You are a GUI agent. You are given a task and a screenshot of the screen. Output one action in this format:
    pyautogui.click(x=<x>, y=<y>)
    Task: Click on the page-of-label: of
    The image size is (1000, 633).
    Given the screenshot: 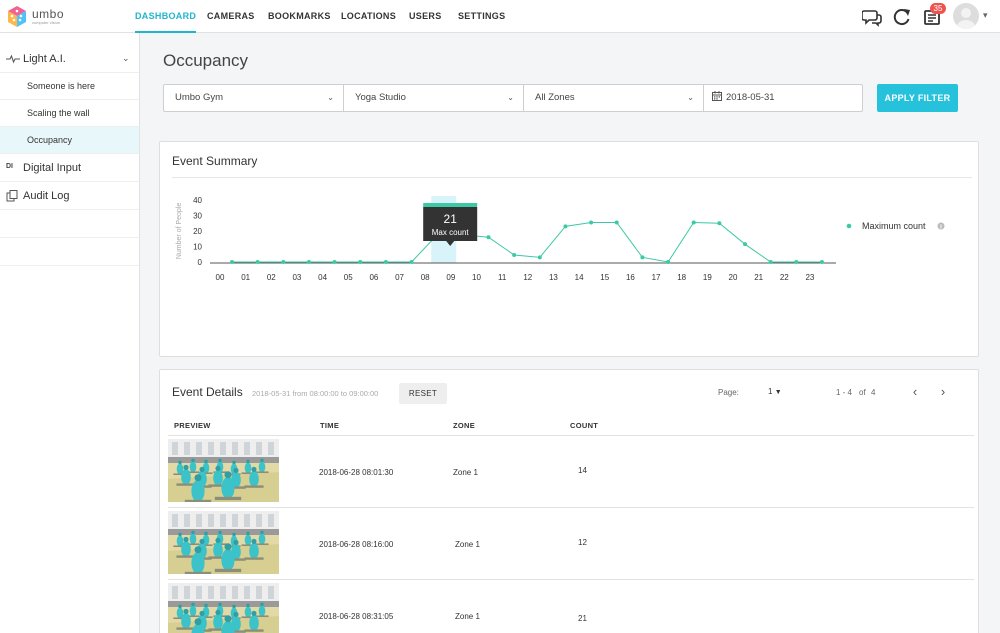 What is the action you would take?
    pyautogui.click(x=862, y=392)
    